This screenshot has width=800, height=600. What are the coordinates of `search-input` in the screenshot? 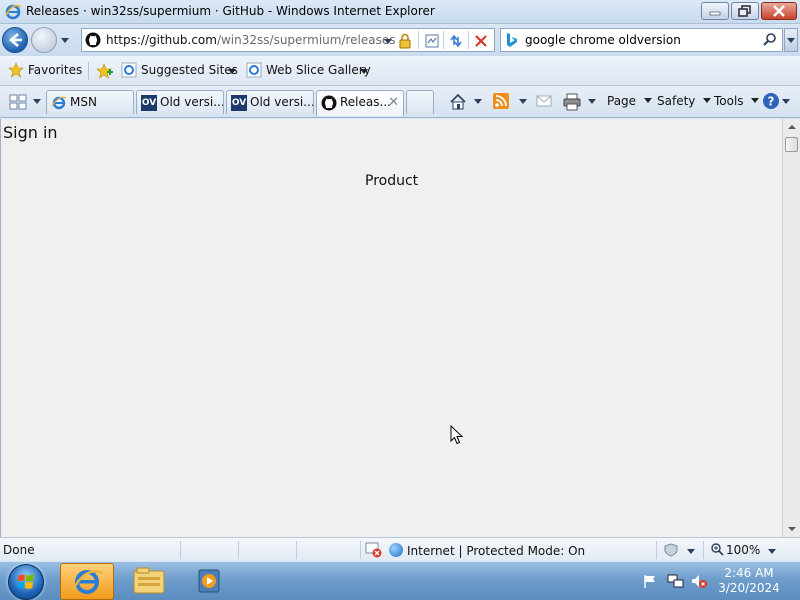 It's located at (640, 40).